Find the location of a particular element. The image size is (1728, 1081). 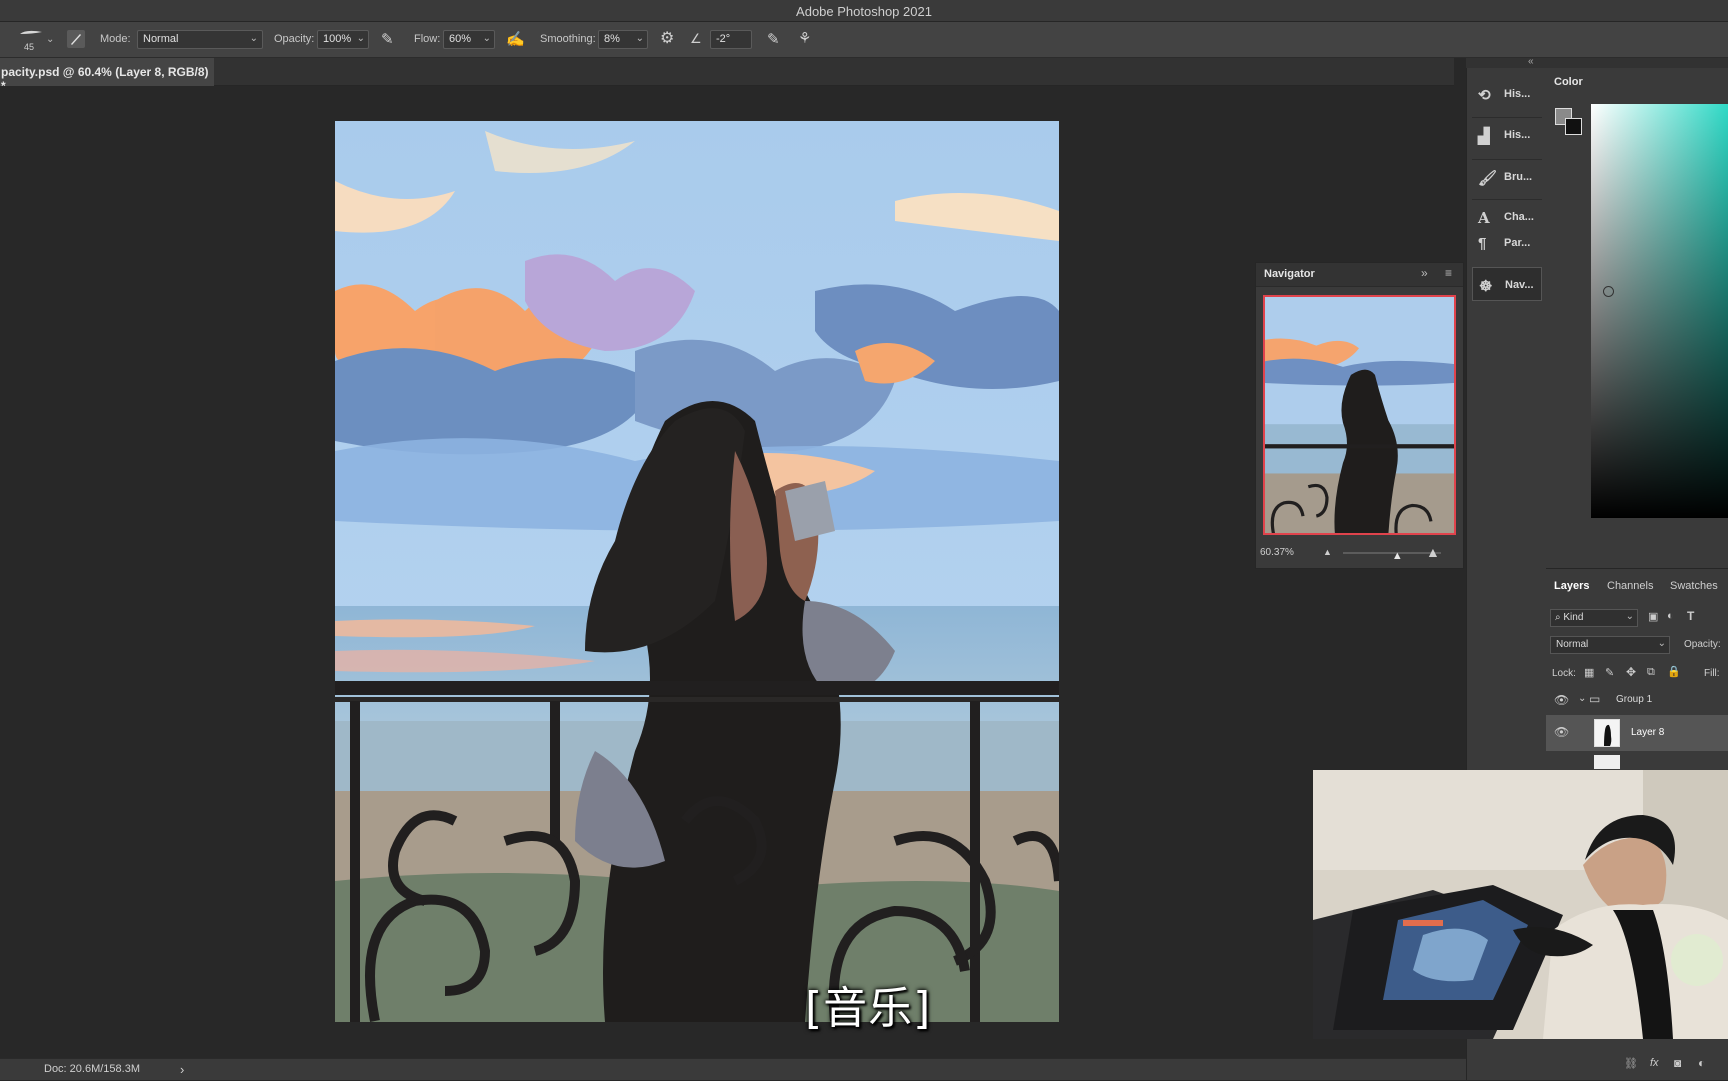

collapse-panels-icon: « is located at coordinates (1531, 61).